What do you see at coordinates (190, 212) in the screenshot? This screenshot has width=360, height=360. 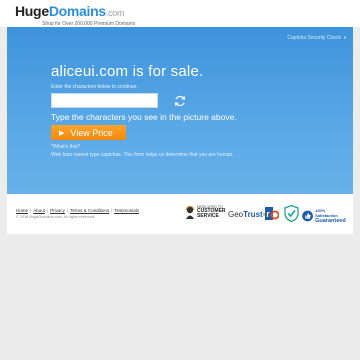 I see `headset-icon` at bounding box center [190, 212].